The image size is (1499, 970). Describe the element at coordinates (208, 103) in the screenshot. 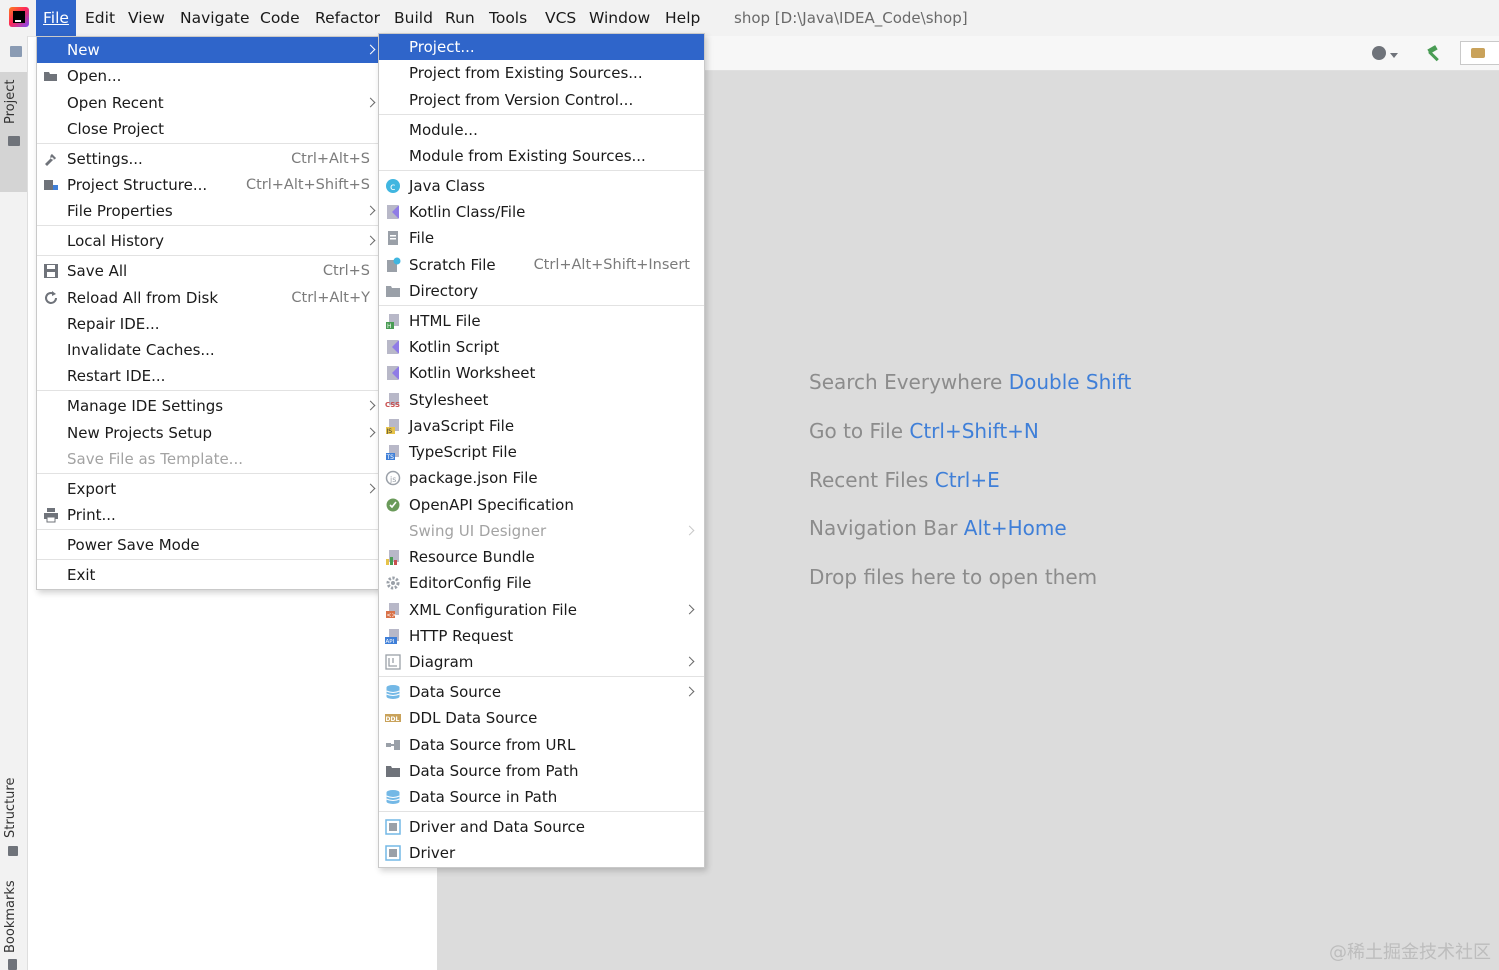

I see `file-menu-open-recent: Open Recent` at that location.